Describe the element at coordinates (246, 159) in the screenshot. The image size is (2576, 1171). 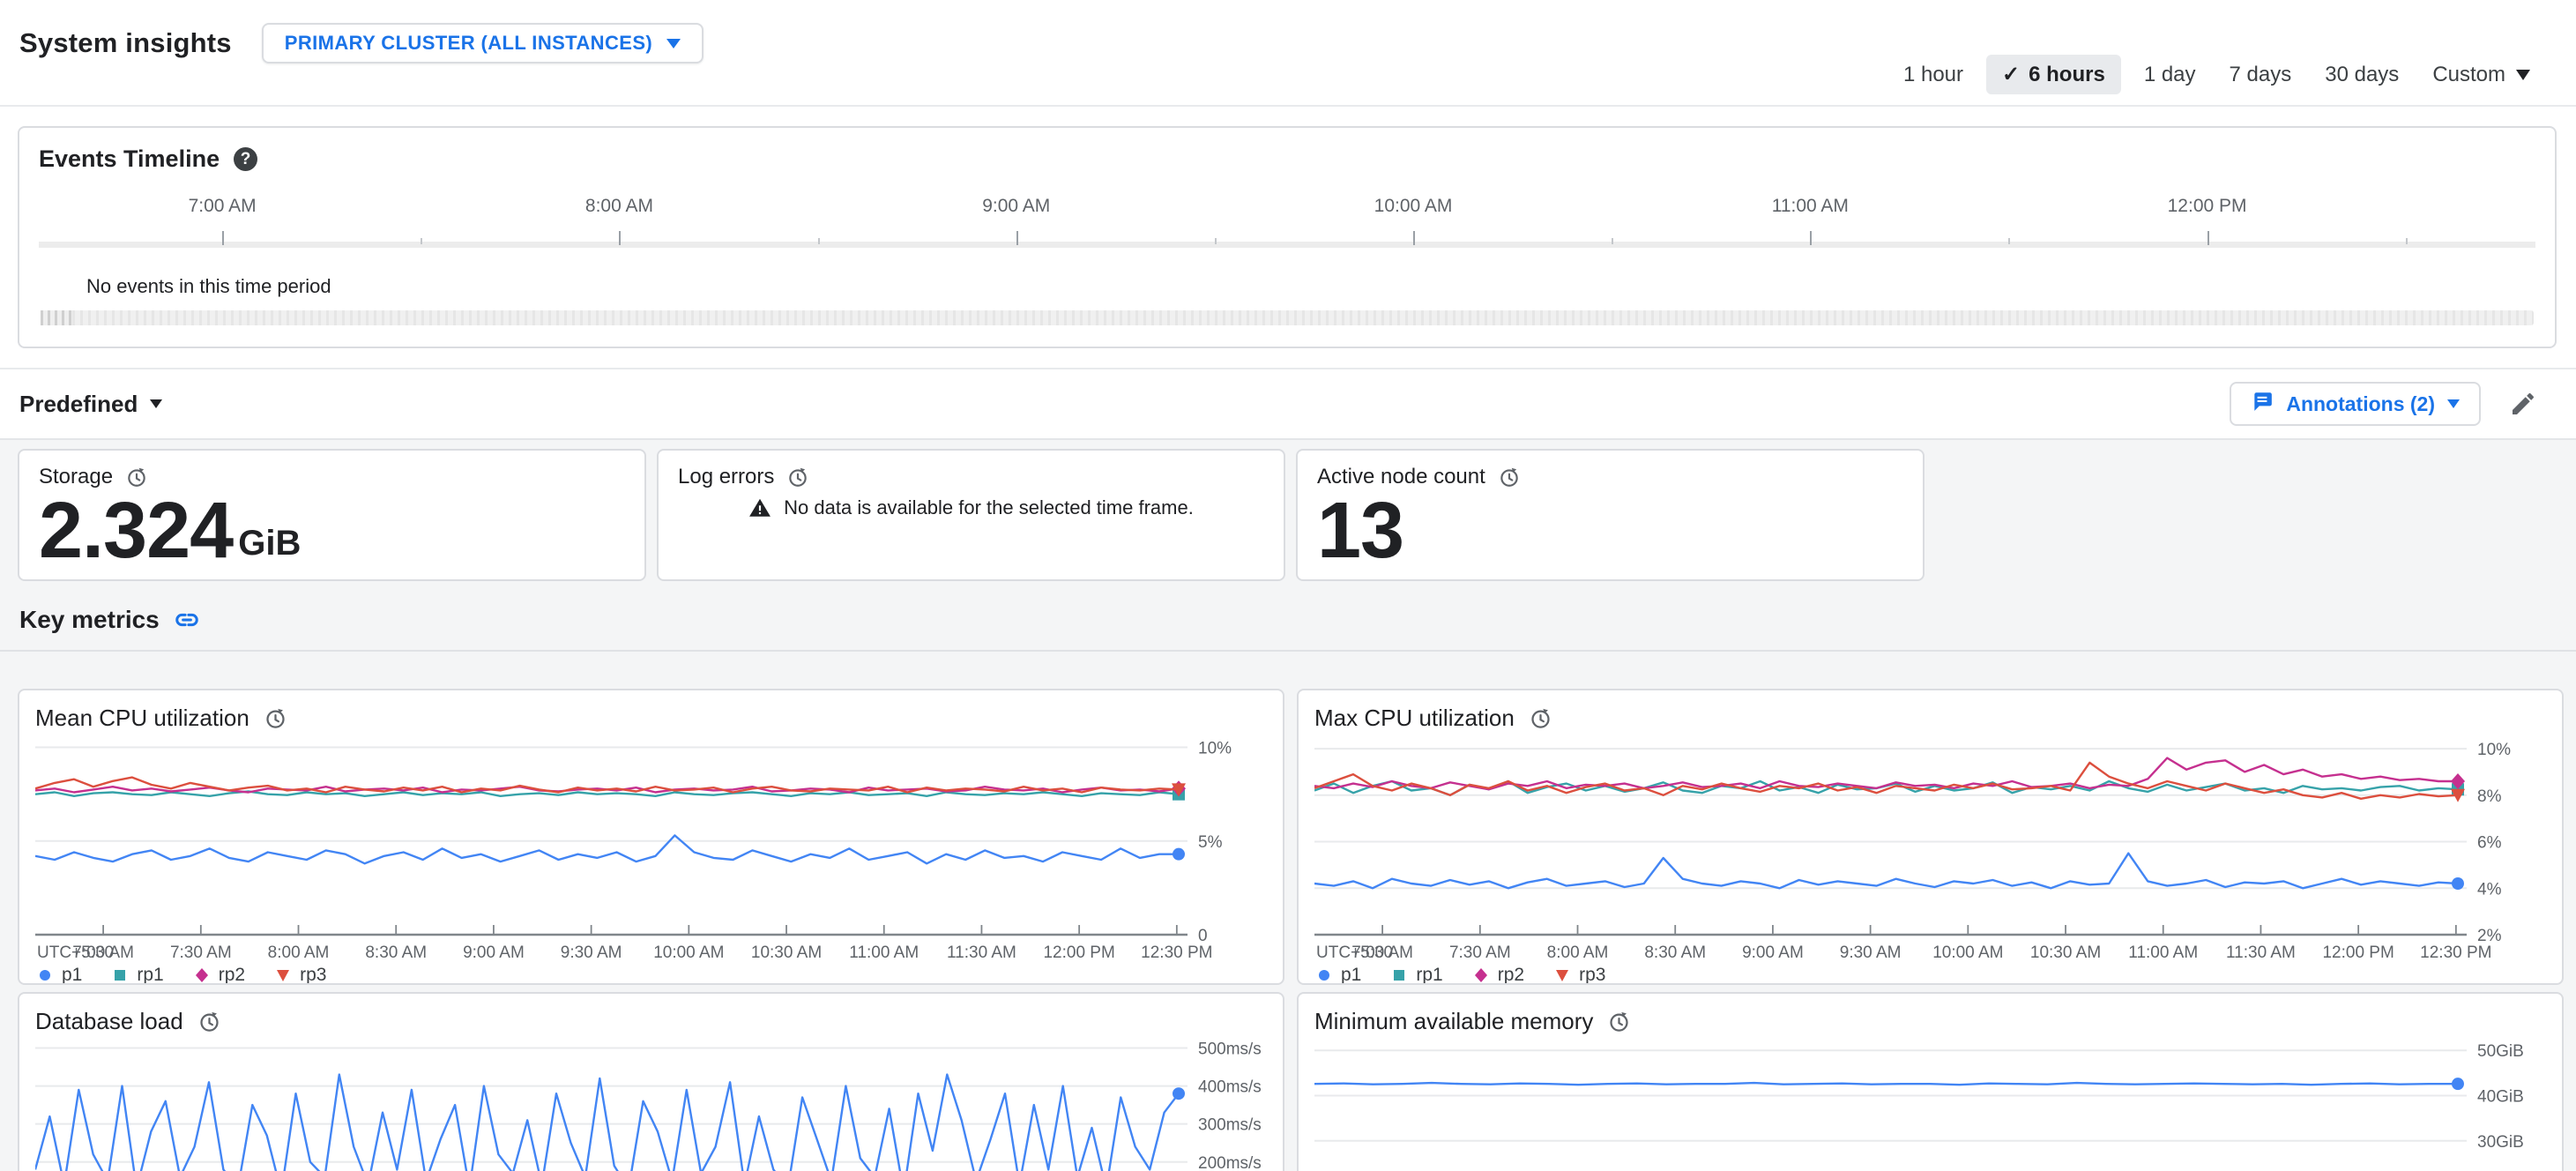
I see `help-icon: ?` at that location.